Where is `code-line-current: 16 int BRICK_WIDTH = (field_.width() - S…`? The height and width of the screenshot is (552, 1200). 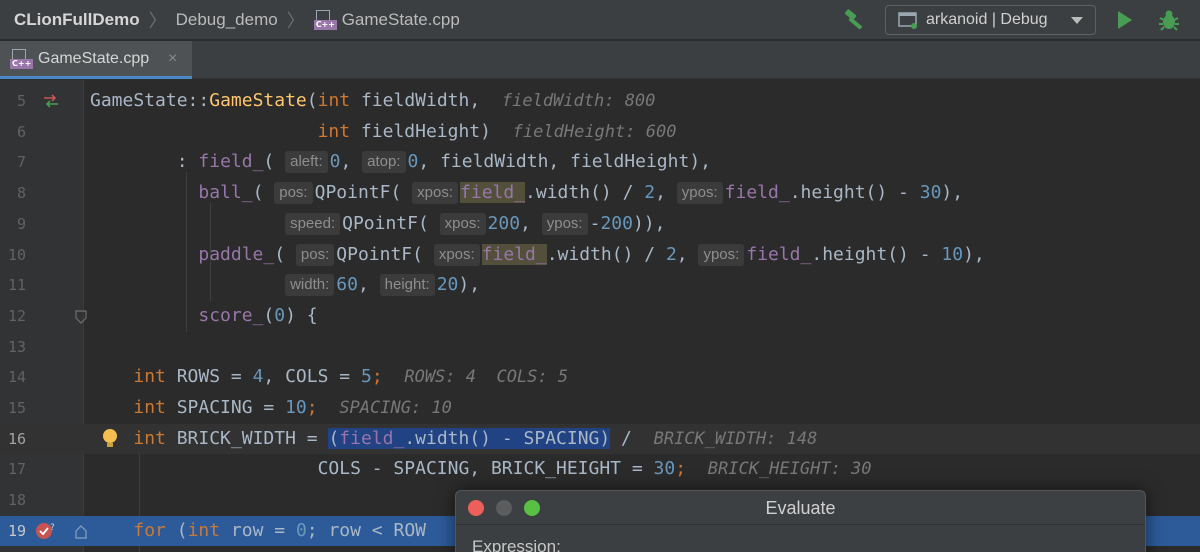 code-line-current: 16 int BRICK_WIDTH = (field_.width() - S… is located at coordinates (600, 439).